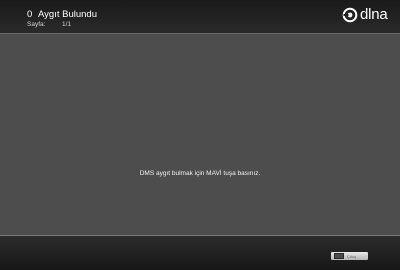 The image size is (400, 270). What do you see at coordinates (350, 14) in the screenshot?
I see `dlna-logo-icon` at bounding box center [350, 14].